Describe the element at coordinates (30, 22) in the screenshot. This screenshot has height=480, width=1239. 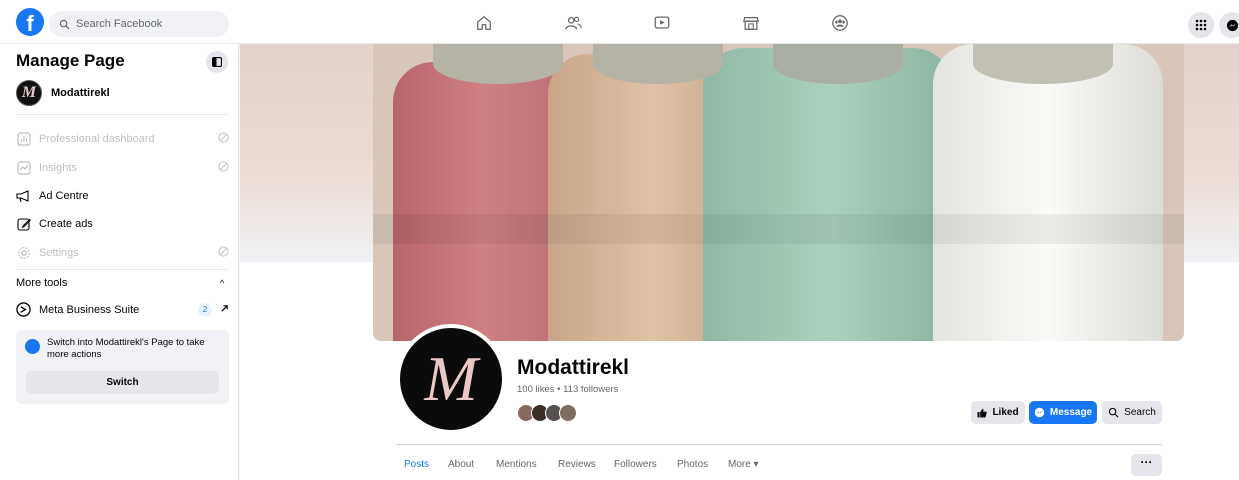
I see `facebook-logo: f` at that location.